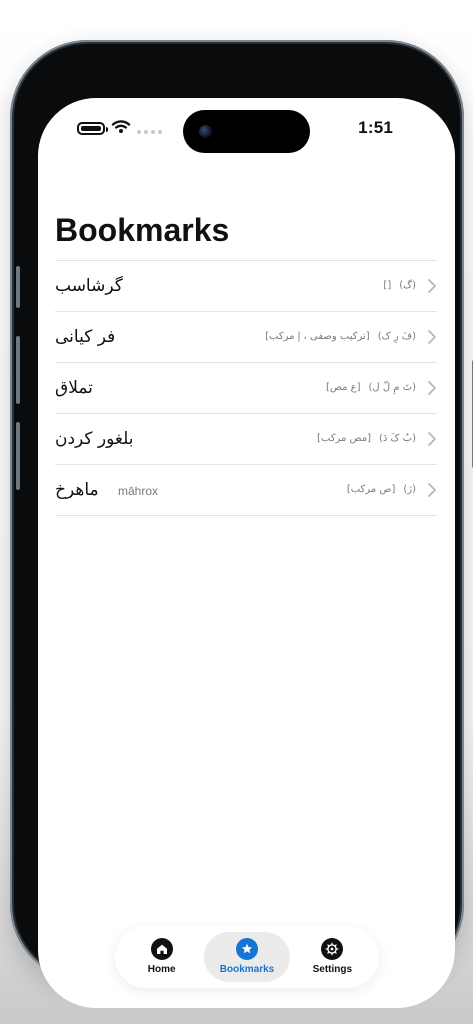  I want to click on battery-icon, so click(92, 128).